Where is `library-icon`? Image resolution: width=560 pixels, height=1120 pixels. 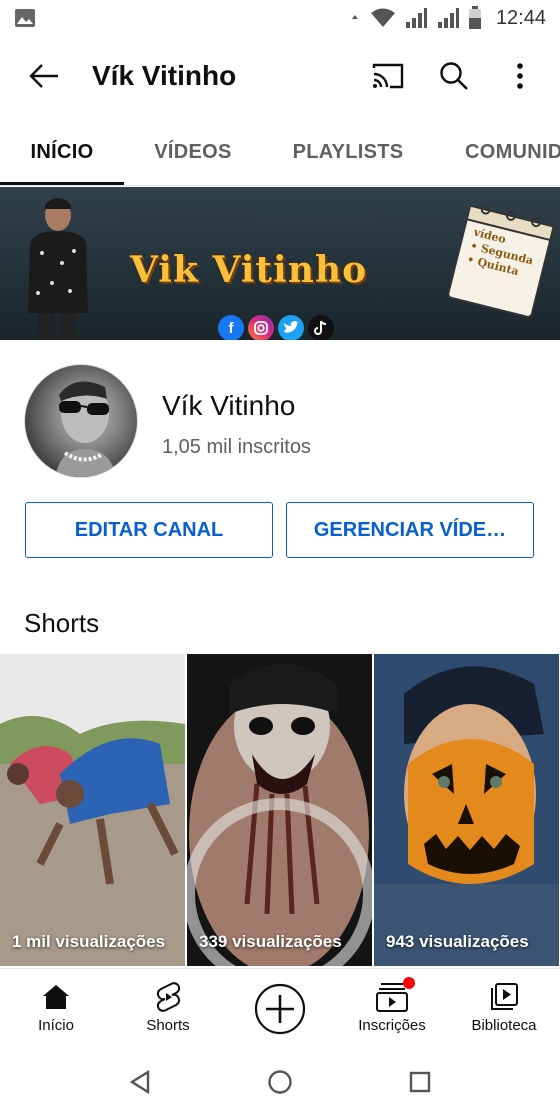 library-icon is located at coordinates (504, 996).